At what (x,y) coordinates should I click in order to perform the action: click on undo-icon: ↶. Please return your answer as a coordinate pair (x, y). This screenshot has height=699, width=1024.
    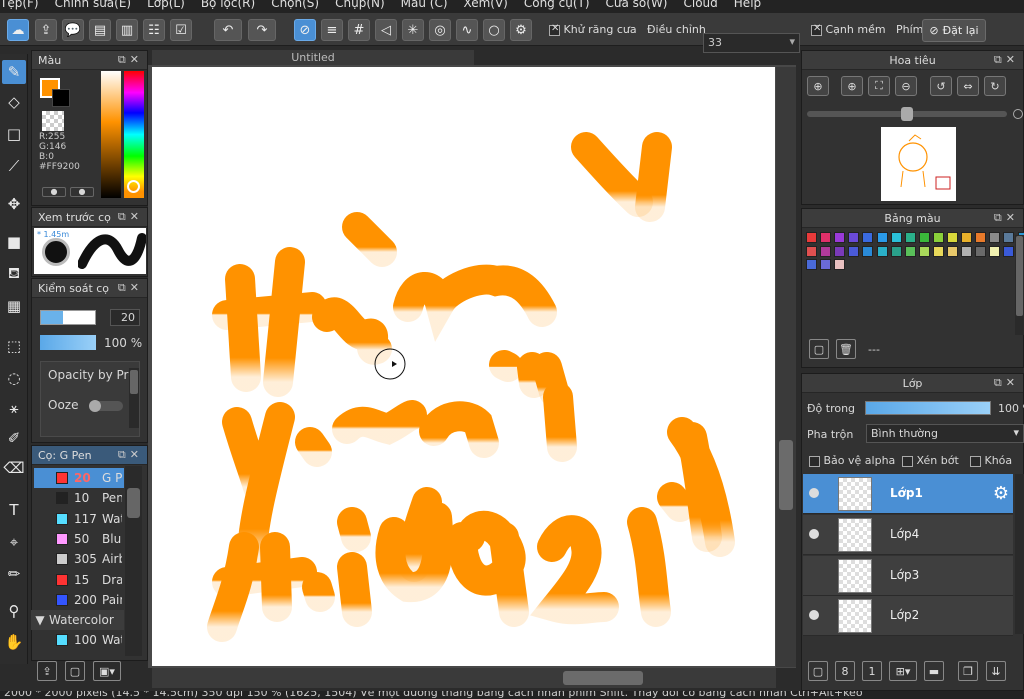
    Looking at the image, I should click on (228, 30).